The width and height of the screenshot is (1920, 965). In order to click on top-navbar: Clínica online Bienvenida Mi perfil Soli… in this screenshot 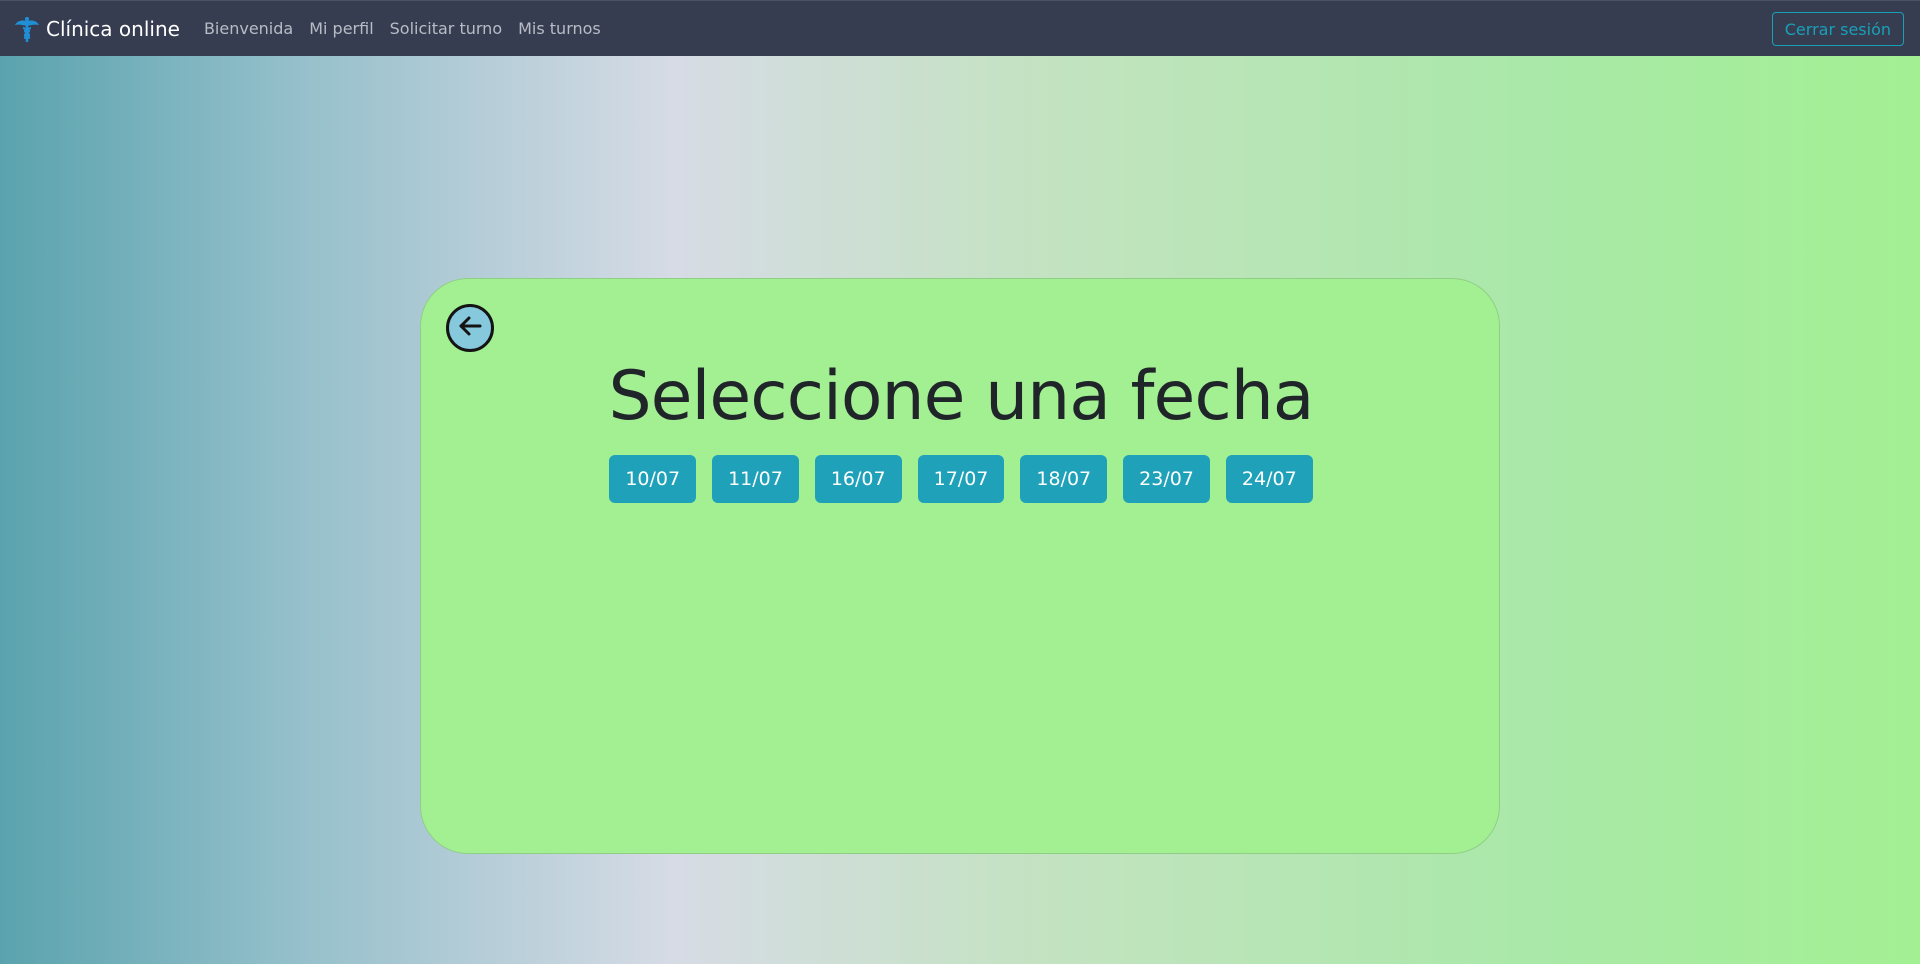, I will do `click(960, 28)`.